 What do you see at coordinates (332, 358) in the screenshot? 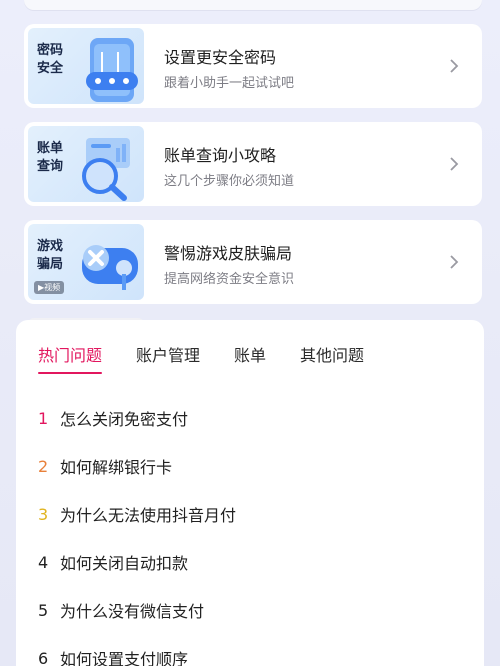
I see `tab-other-questions: 其他问题` at bounding box center [332, 358].